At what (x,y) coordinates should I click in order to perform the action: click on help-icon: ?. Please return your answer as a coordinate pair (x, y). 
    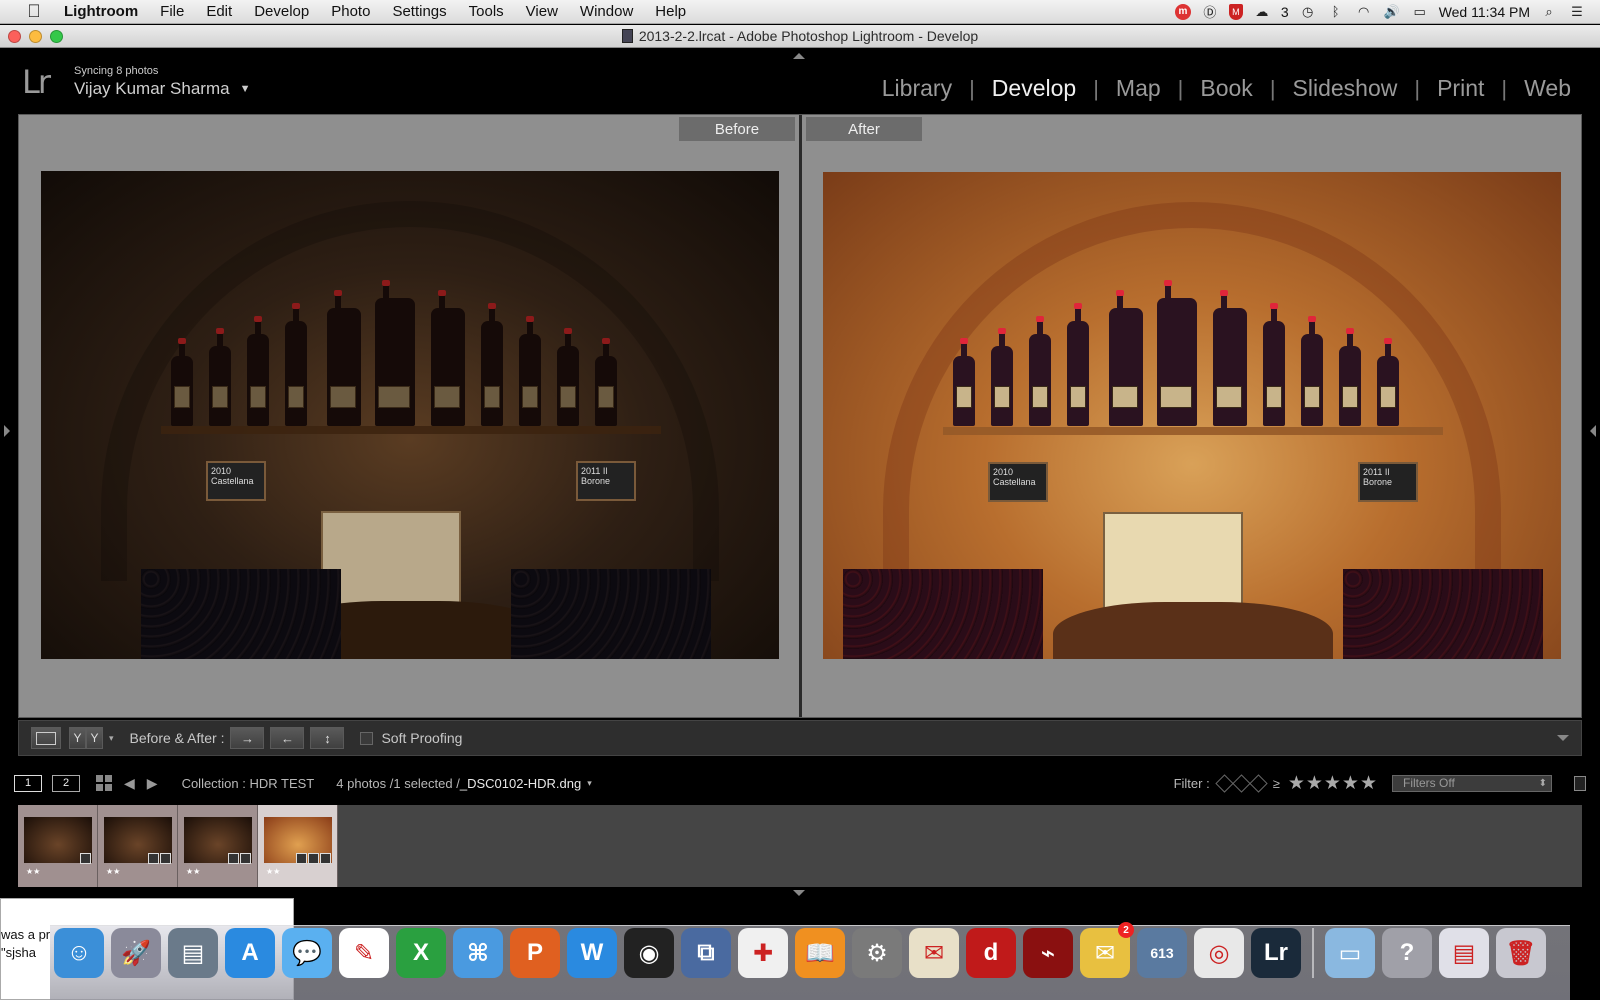
    Looking at the image, I should click on (1407, 953).